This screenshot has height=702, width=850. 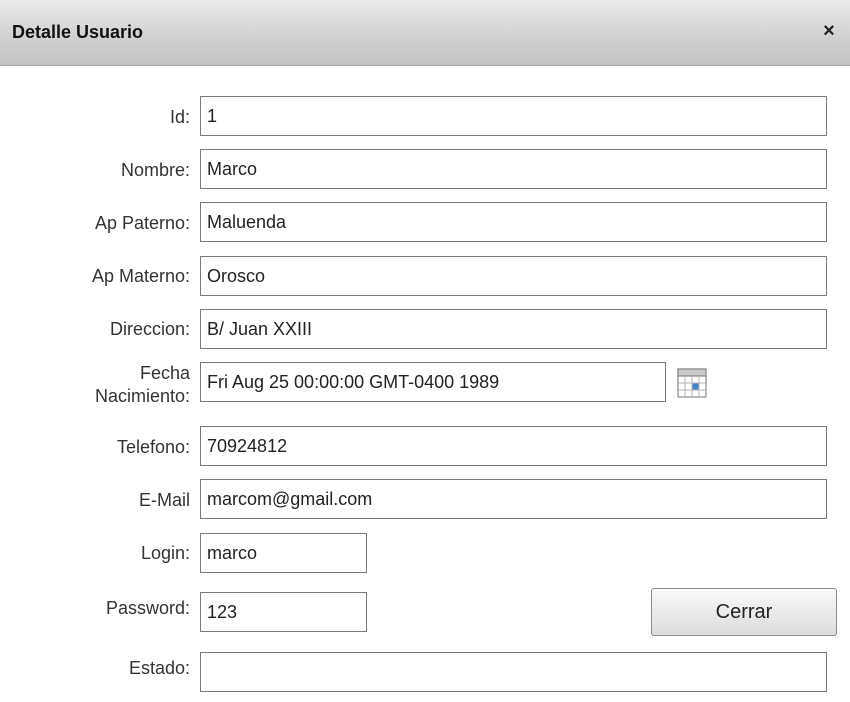 What do you see at coordinates (283, 612) in the screenshot?
I see `password-field` at bounding box center [283, 612].